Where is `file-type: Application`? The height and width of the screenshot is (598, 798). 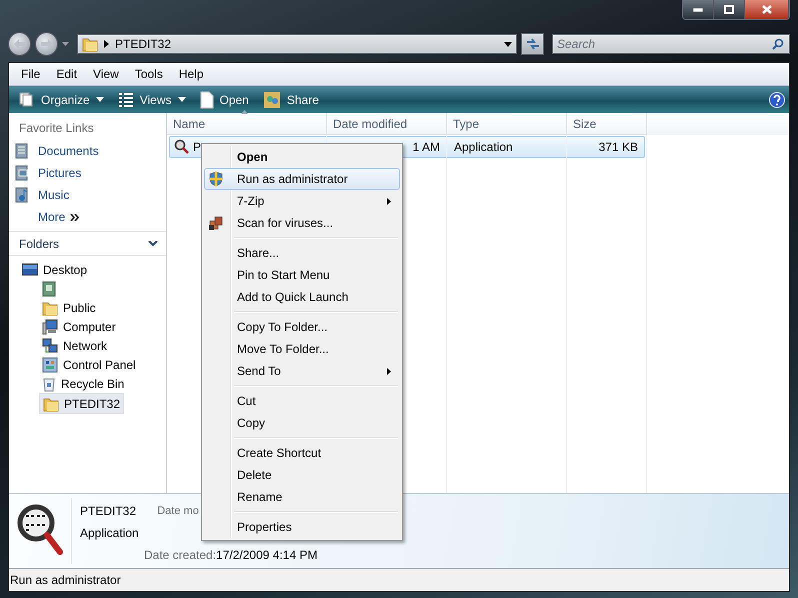
file-type: Application is located at coordinates (483, 147).